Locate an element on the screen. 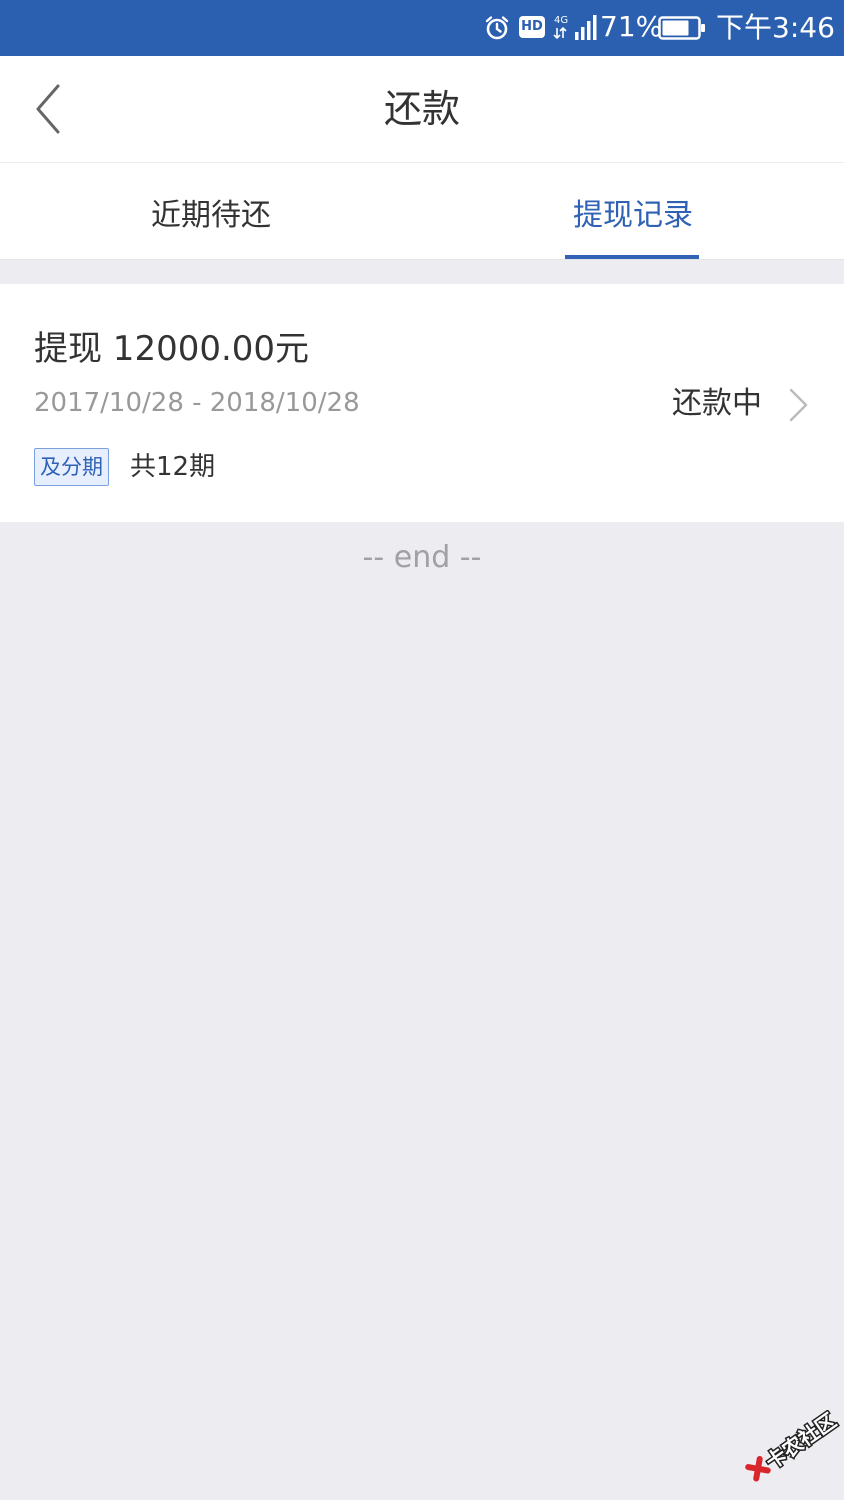 Image resolution: width=844 pixels, height=1500 pixels. status-bar: HD 4G 71% 下午3:46 is located at coordinates (422, 28).